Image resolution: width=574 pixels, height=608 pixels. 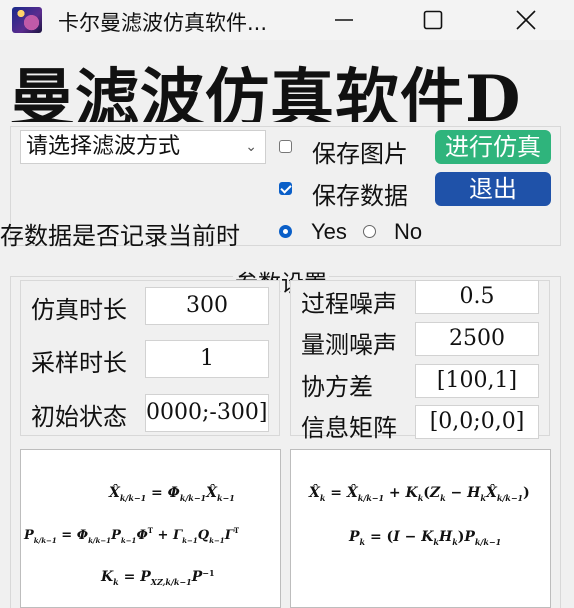 I want to click on close-icon, so click(x=526, y=20).